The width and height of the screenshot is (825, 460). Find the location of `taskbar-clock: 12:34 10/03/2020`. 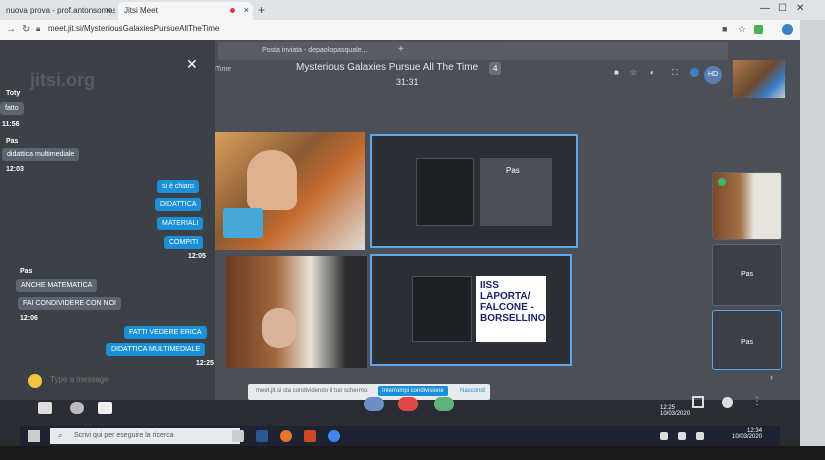

taskbar-clock: 12:34 10/03/2020 is located at coordinates (747, 434).